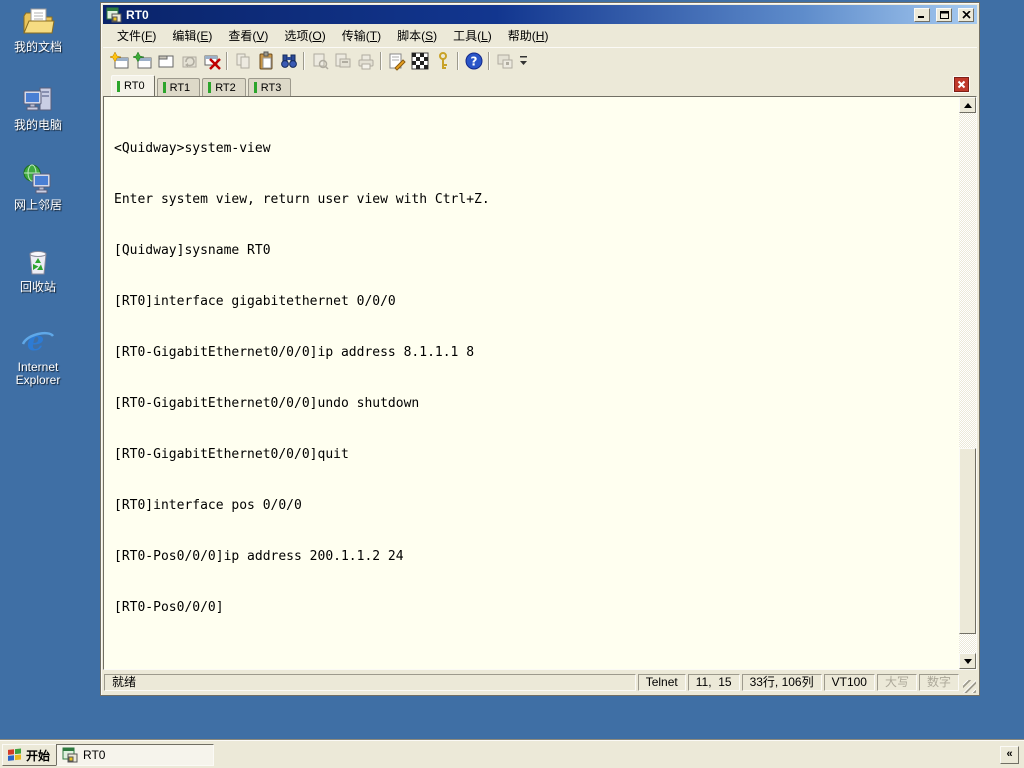 This screenshot has height=768, width=1024. I want to click on toolbar: ?, so click(540, 61).